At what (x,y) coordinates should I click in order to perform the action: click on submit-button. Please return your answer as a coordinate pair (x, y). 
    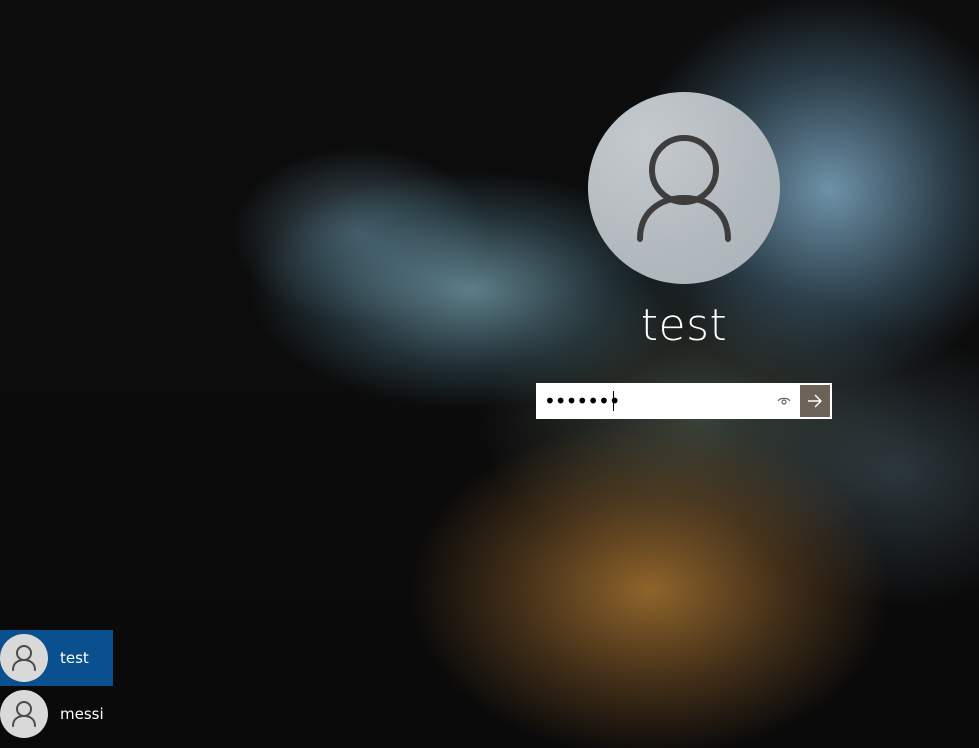
    Looking at the image, I should click on (815, 401).